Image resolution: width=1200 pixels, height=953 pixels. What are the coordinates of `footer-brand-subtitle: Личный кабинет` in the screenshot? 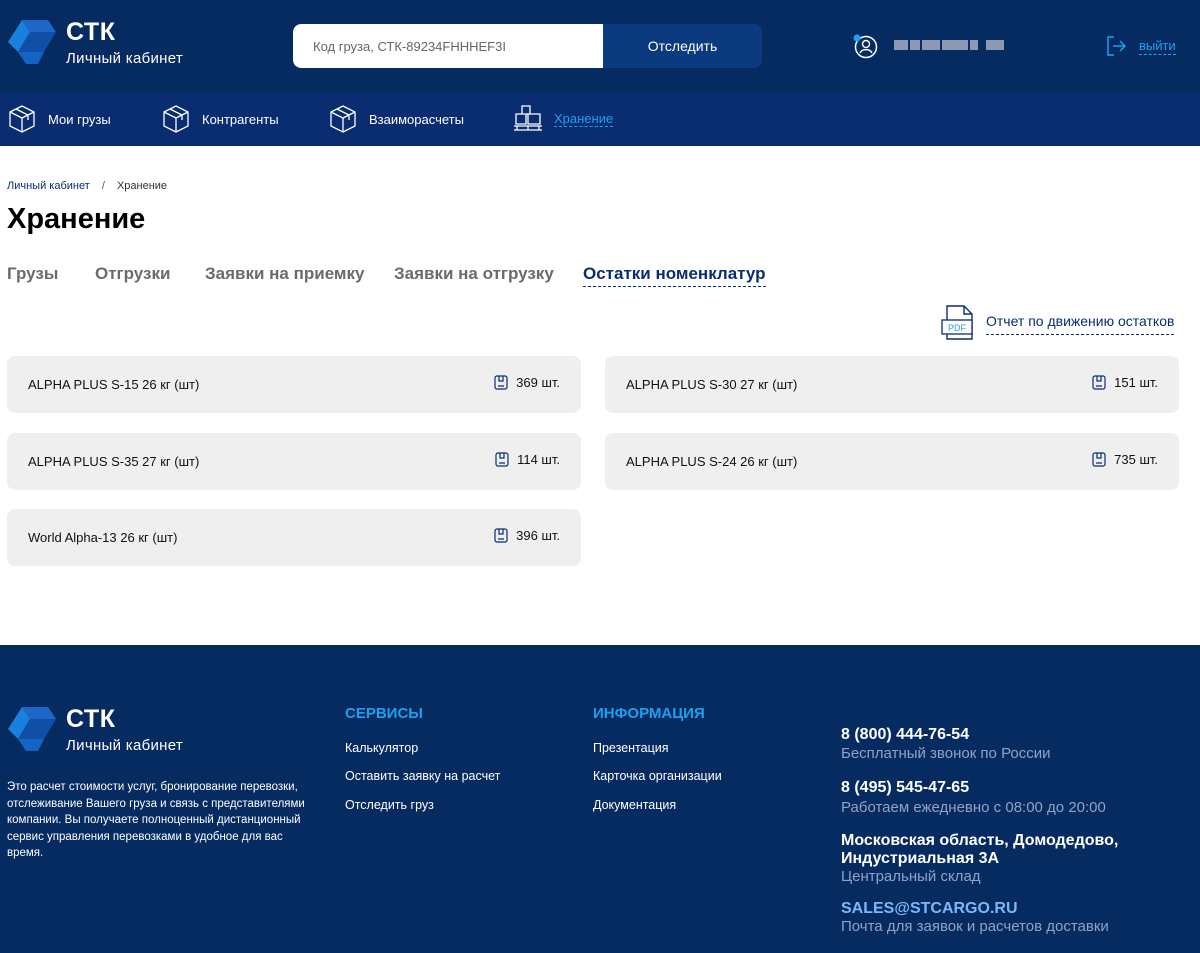 It's located at (125, 745).